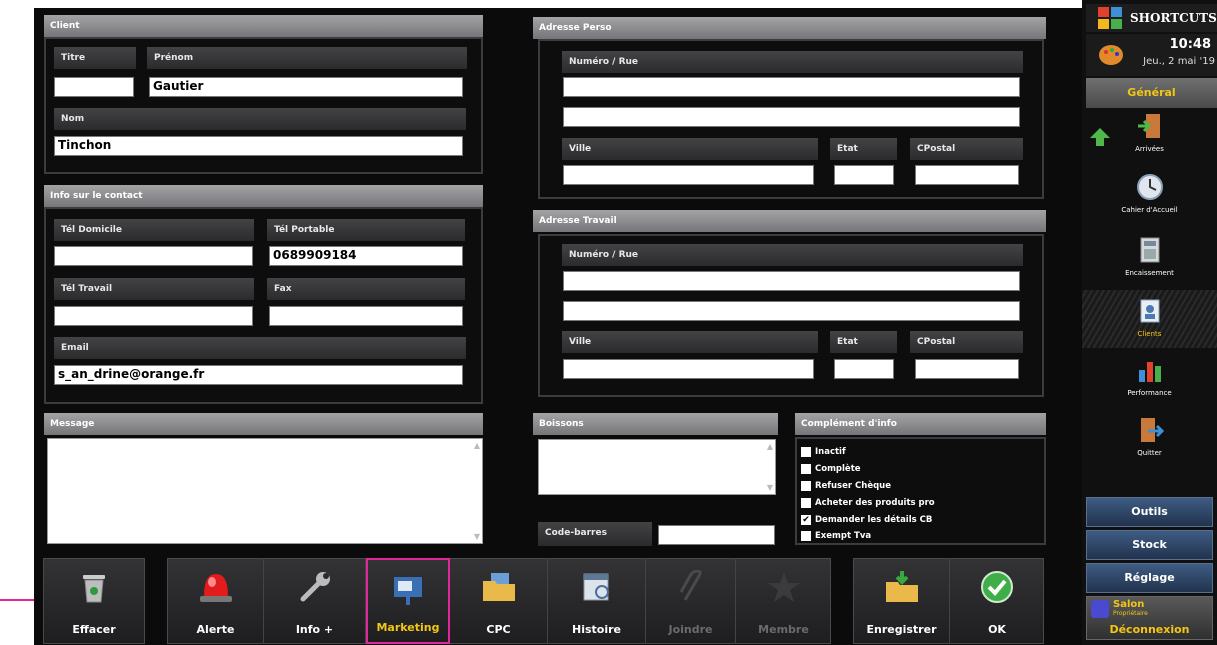 The width and height of the screenshot is (1217, 645). Describe the element at coordinates (1149, 376) in the screenshot. I see `nav-performance: Performance` at that location.